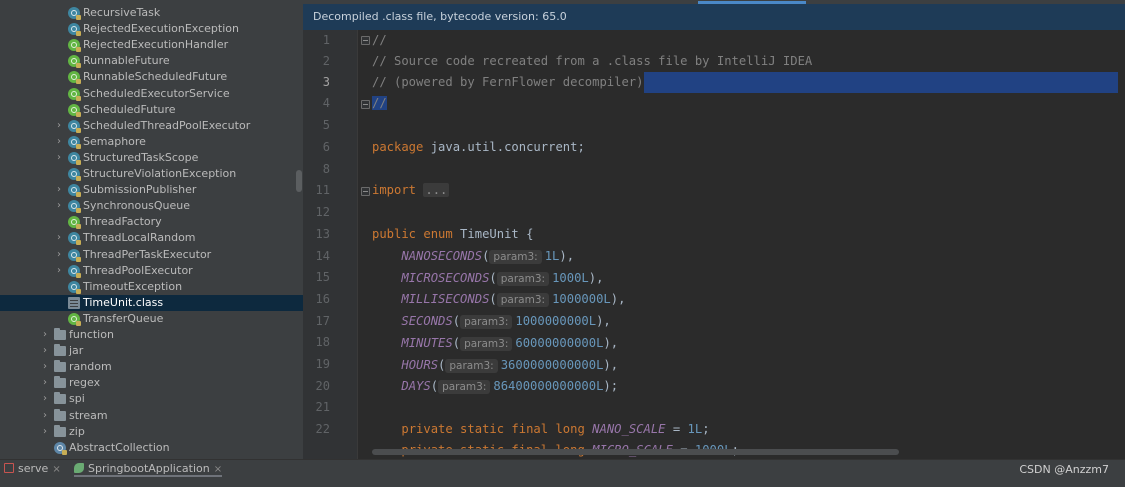 The width and height of the screenshot is (1125, 487). What do you see at coordinates (559, 342) in the screenshot?
I see `enum-constant-value: 60000000000L` at bounding box center [559, 342].